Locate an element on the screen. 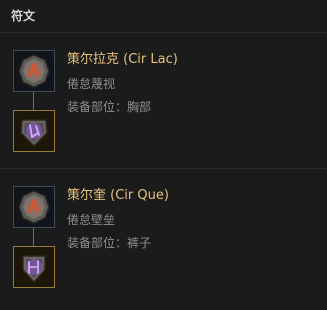  panel-title: 符文 is located at coordinates (23, 16).